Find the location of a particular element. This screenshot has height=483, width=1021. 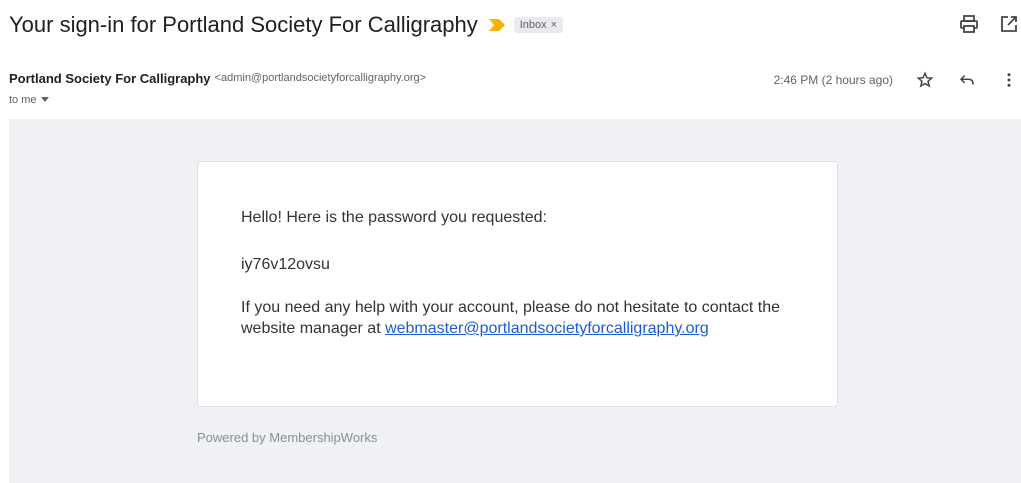

recipient-label: to me is located at coordinates (23, 100).